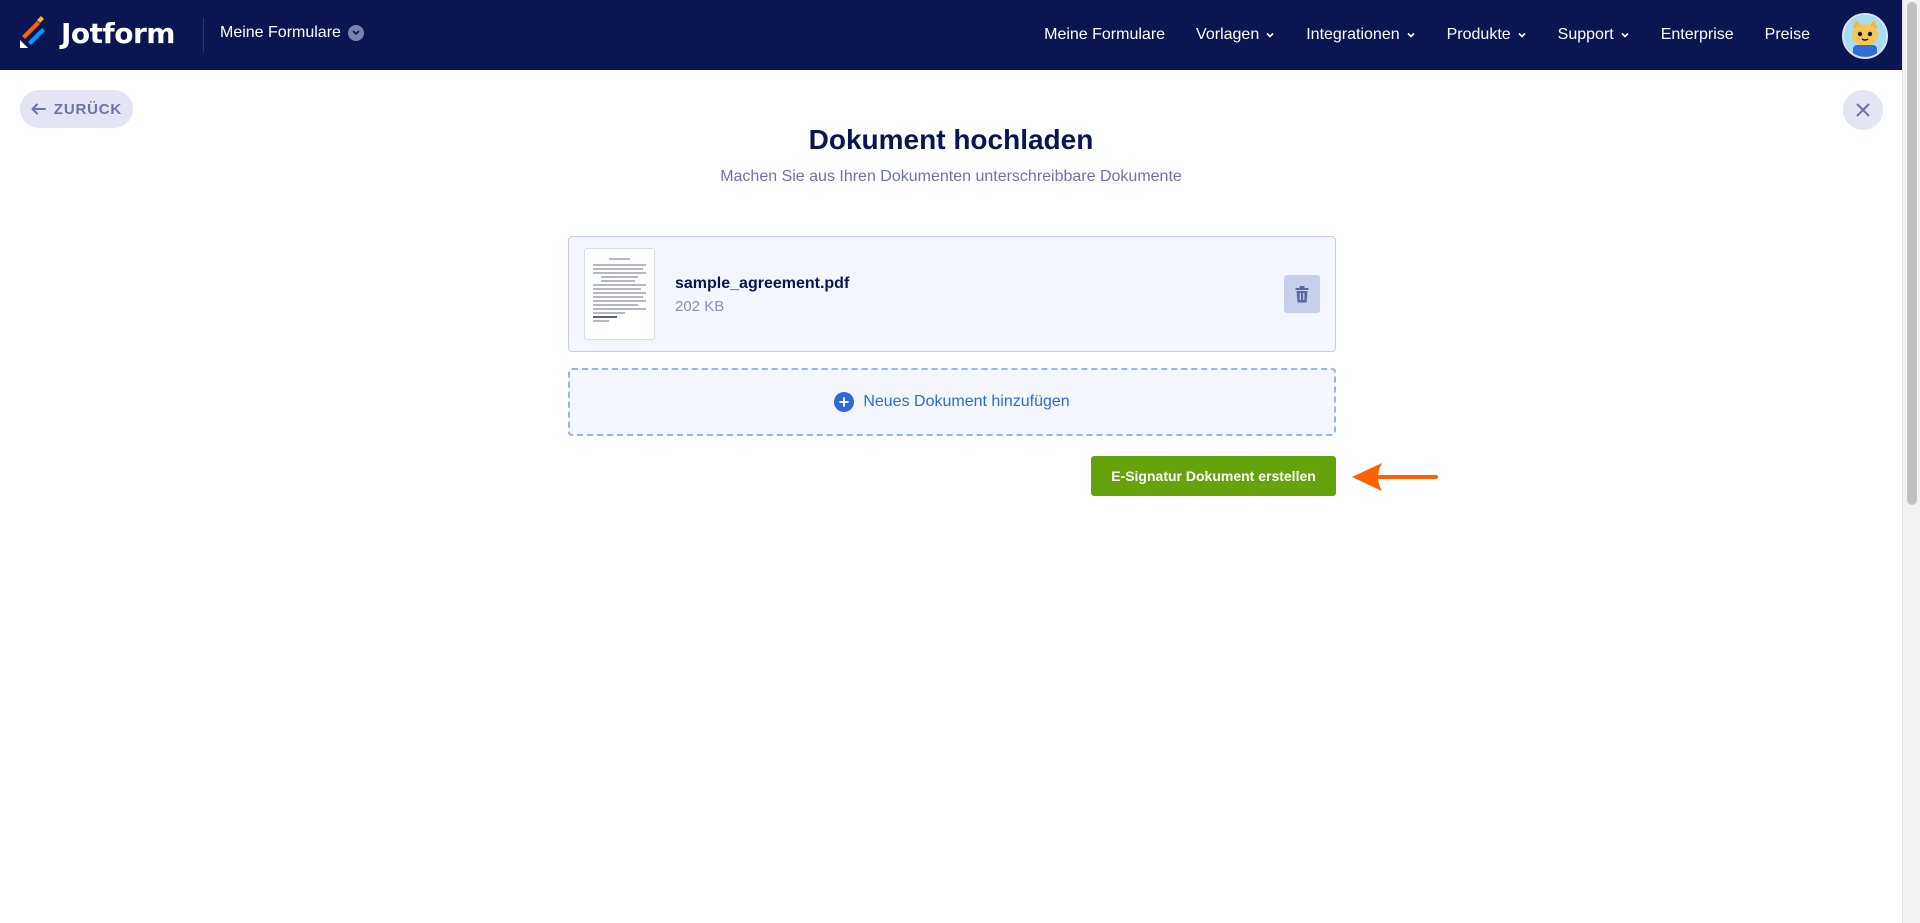  I want to click on page-scrollbar, so click(1911, 461).